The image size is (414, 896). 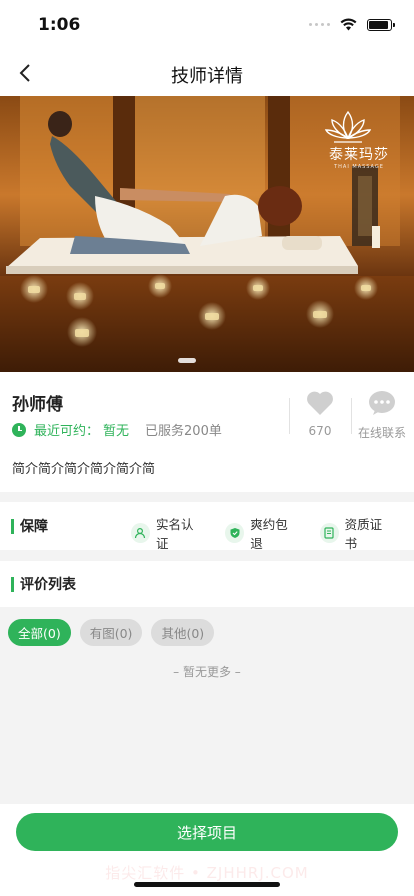 I want to click on wifi-icon, so click(x=348, y=24).